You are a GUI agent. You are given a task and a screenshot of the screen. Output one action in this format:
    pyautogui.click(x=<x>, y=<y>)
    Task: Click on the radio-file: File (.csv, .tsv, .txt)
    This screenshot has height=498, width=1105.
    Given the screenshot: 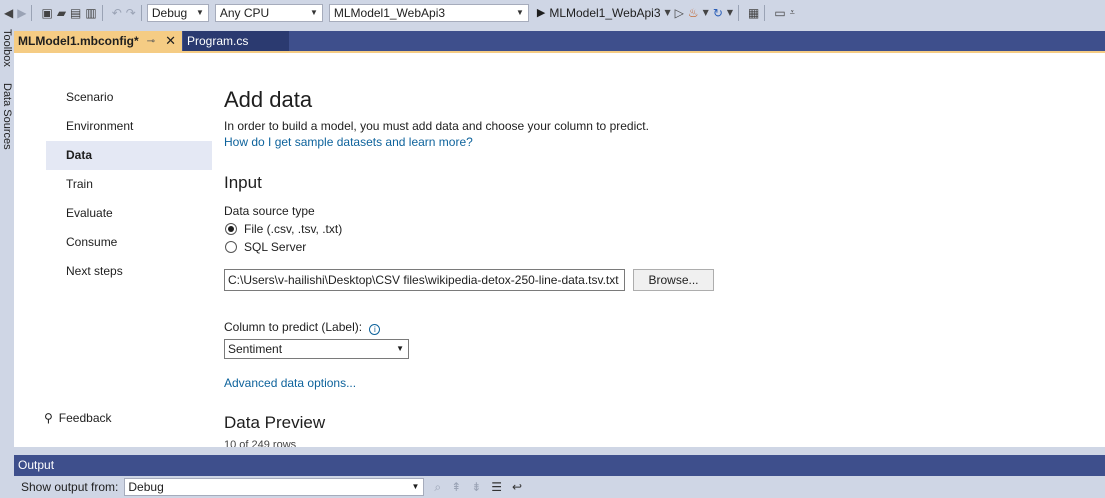 What is the action you would take?
    pyautogui.click(x=283, y=229)
    